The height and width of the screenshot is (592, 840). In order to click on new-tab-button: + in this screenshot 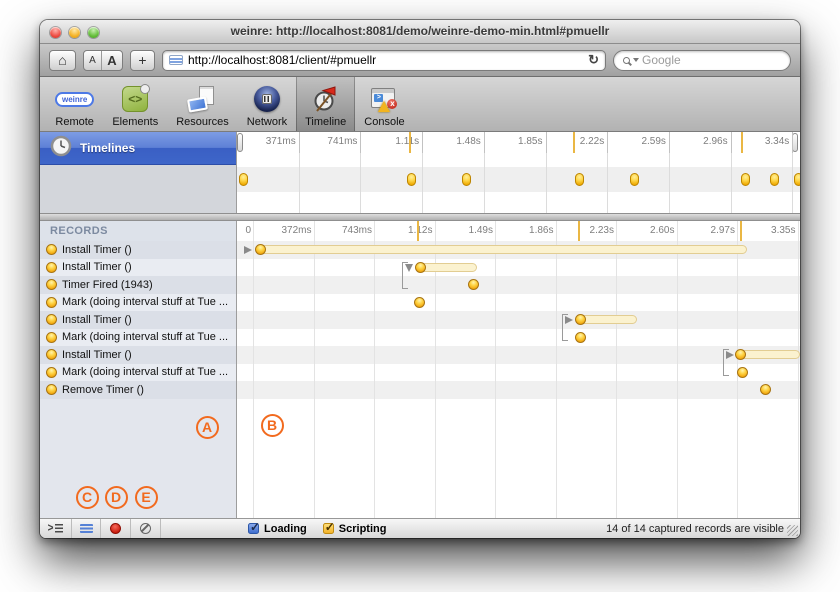, I will do `click(142, 60)`.